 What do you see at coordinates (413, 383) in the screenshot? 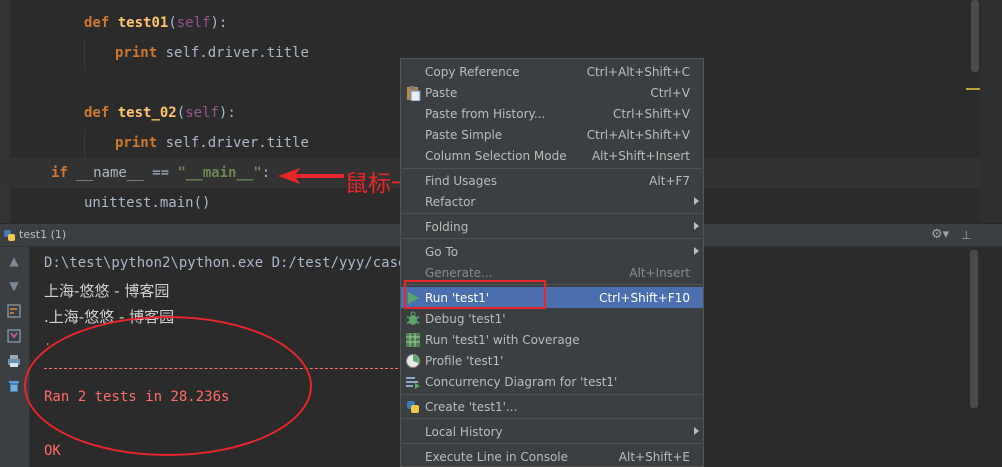
I see `concurrency-icon` at bounding box center [413, 383].